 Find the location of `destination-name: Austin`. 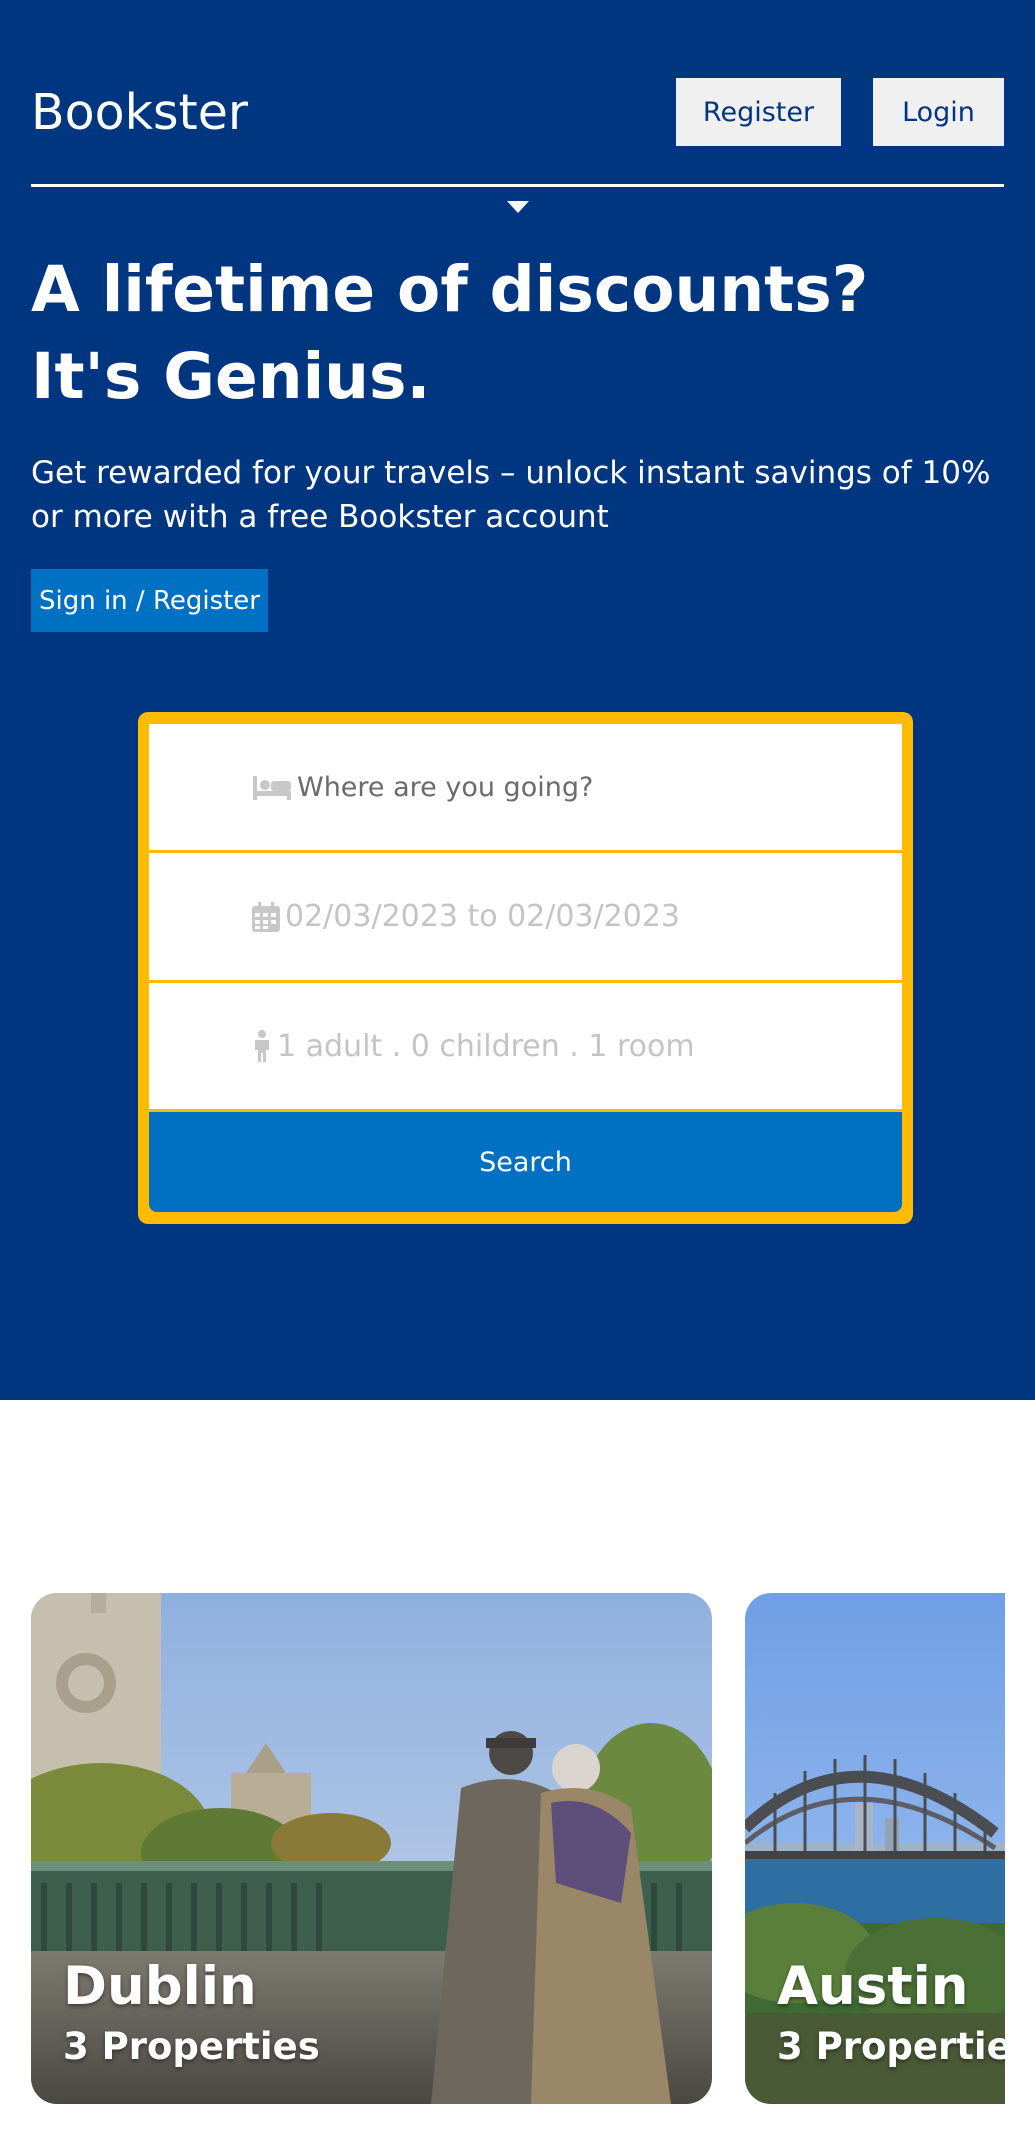

destination-name: Austin is located at coordinates (873, 1986).